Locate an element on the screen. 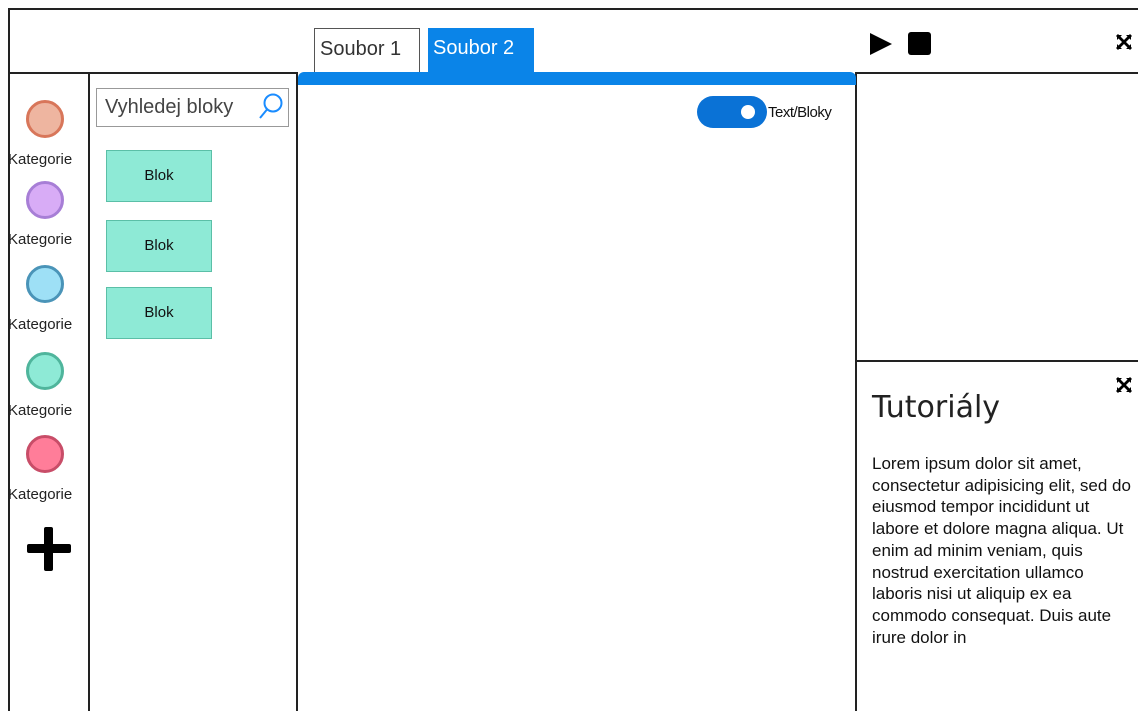 This screenshot has width=1138, height=711. header-bottom-divider-left is located at coordinates (153, 73).